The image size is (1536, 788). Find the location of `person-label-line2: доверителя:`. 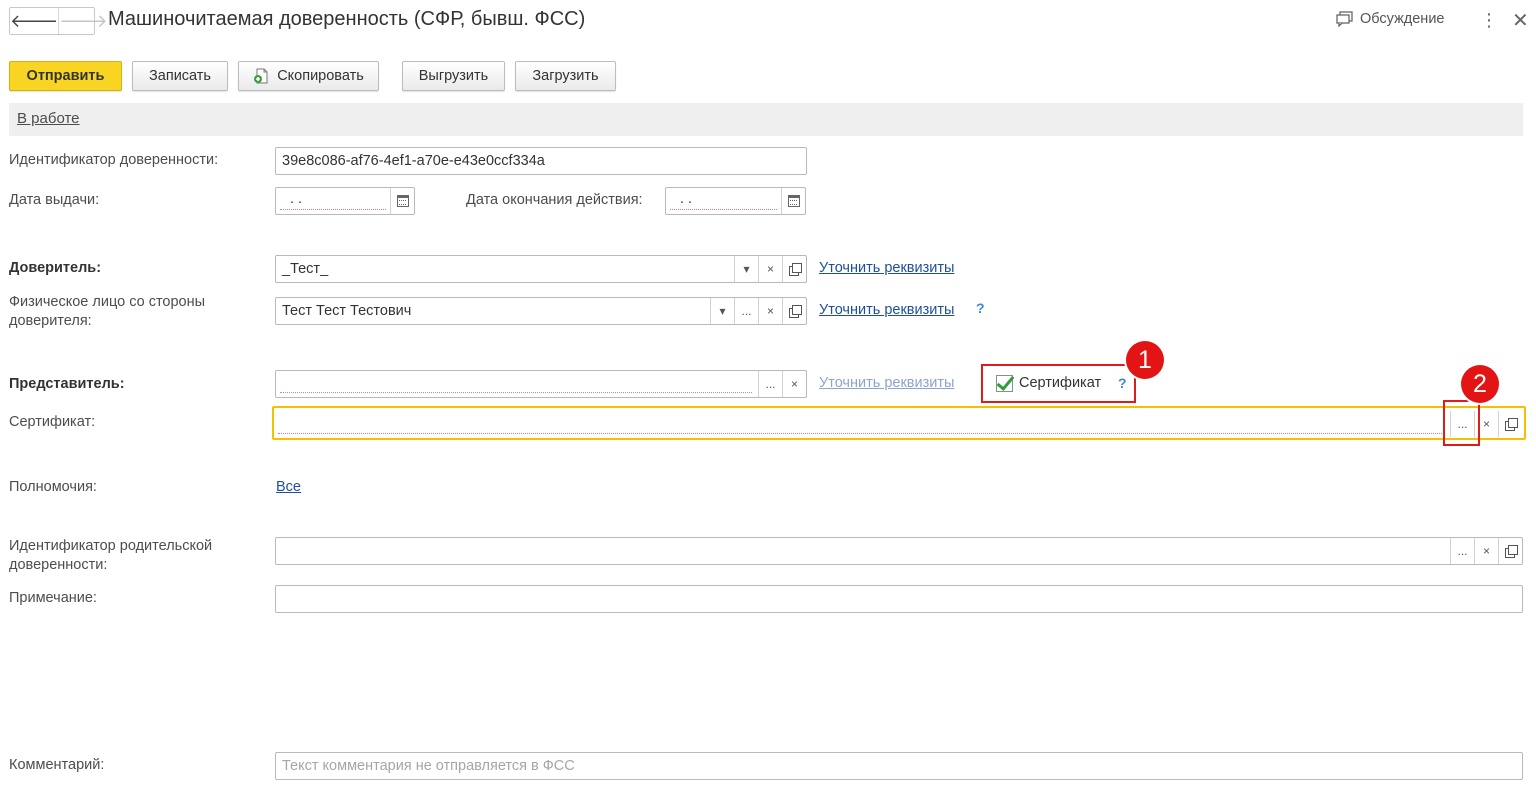

person-label-line2: доверителя: is located at coordinates (50, 321).